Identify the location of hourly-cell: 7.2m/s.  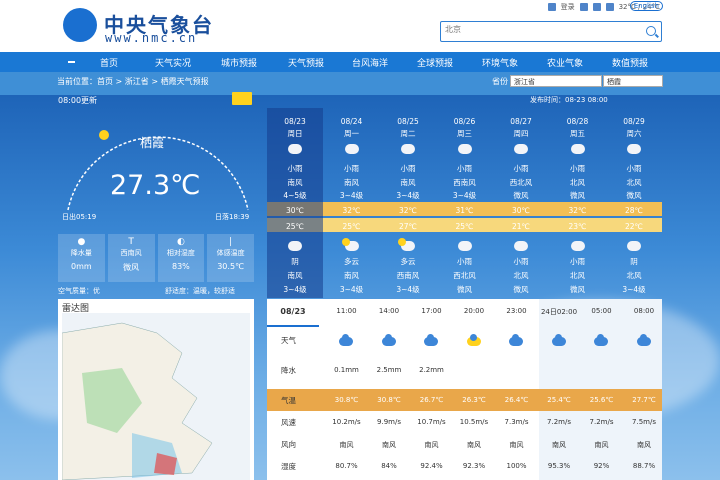
(559, 422).